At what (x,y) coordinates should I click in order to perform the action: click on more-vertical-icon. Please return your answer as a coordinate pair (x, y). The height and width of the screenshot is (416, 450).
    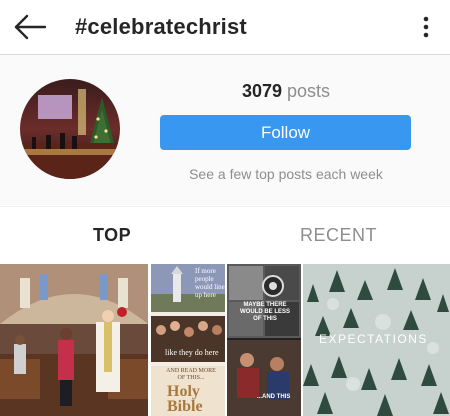
    Looking at the image, I should click on (426, 27).